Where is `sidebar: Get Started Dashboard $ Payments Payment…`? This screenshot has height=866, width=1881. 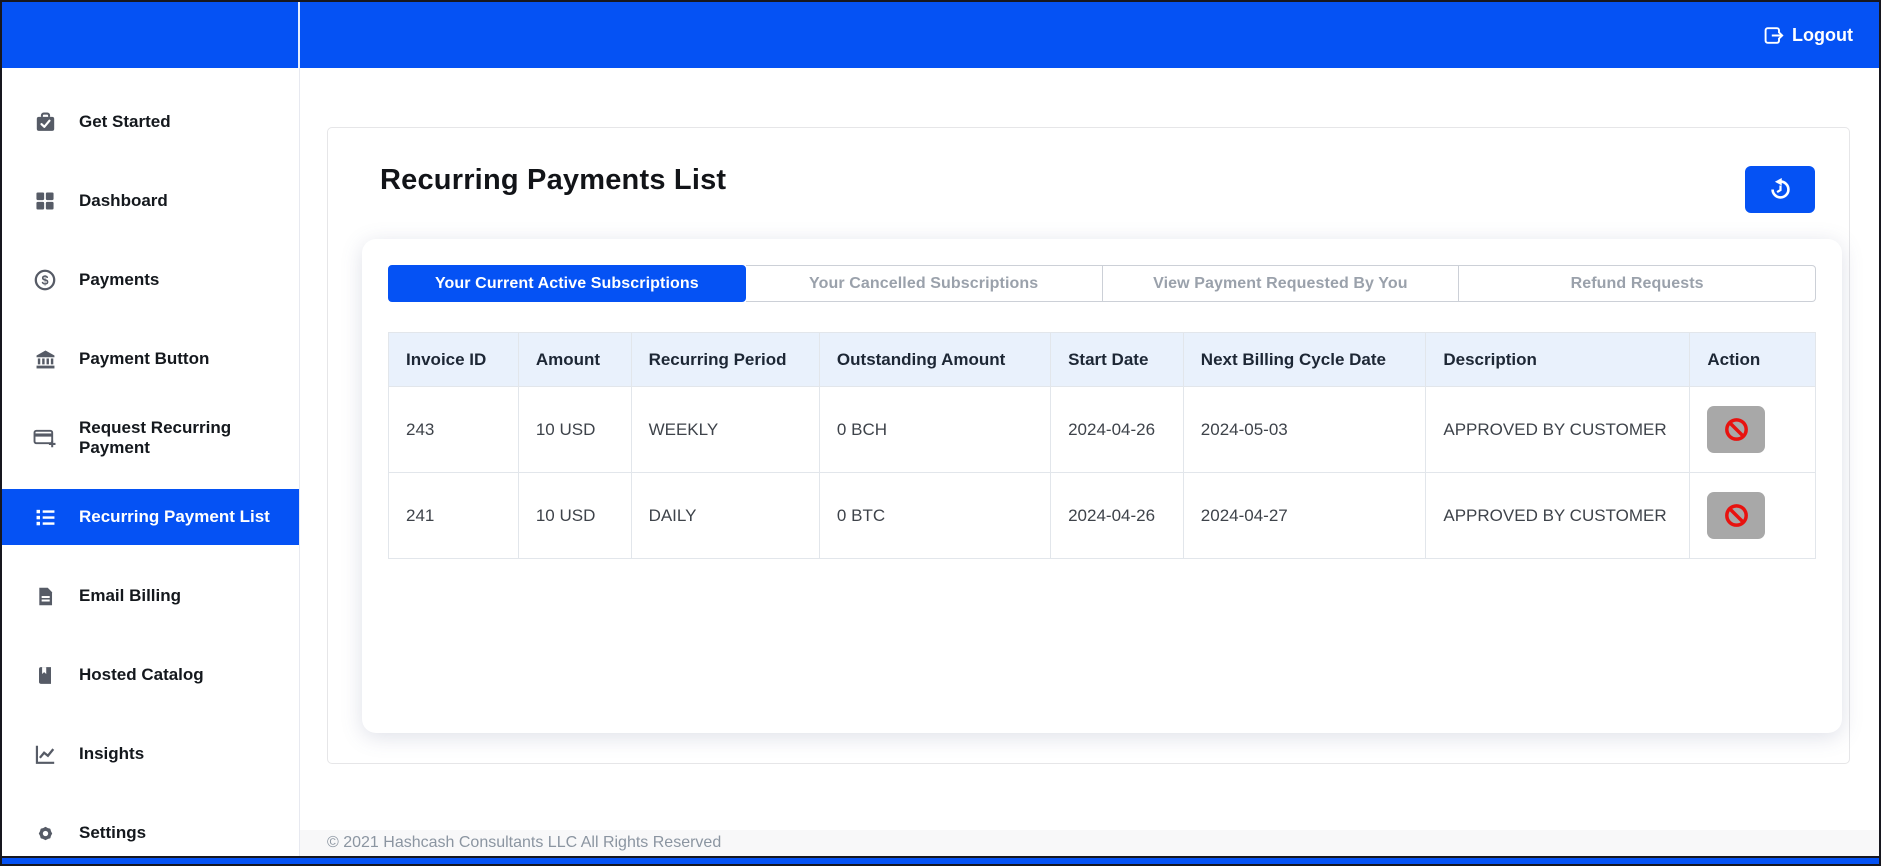 sidebar: Get Started Dashboard $ Payments Payment… is located at coordinates (151, 462).